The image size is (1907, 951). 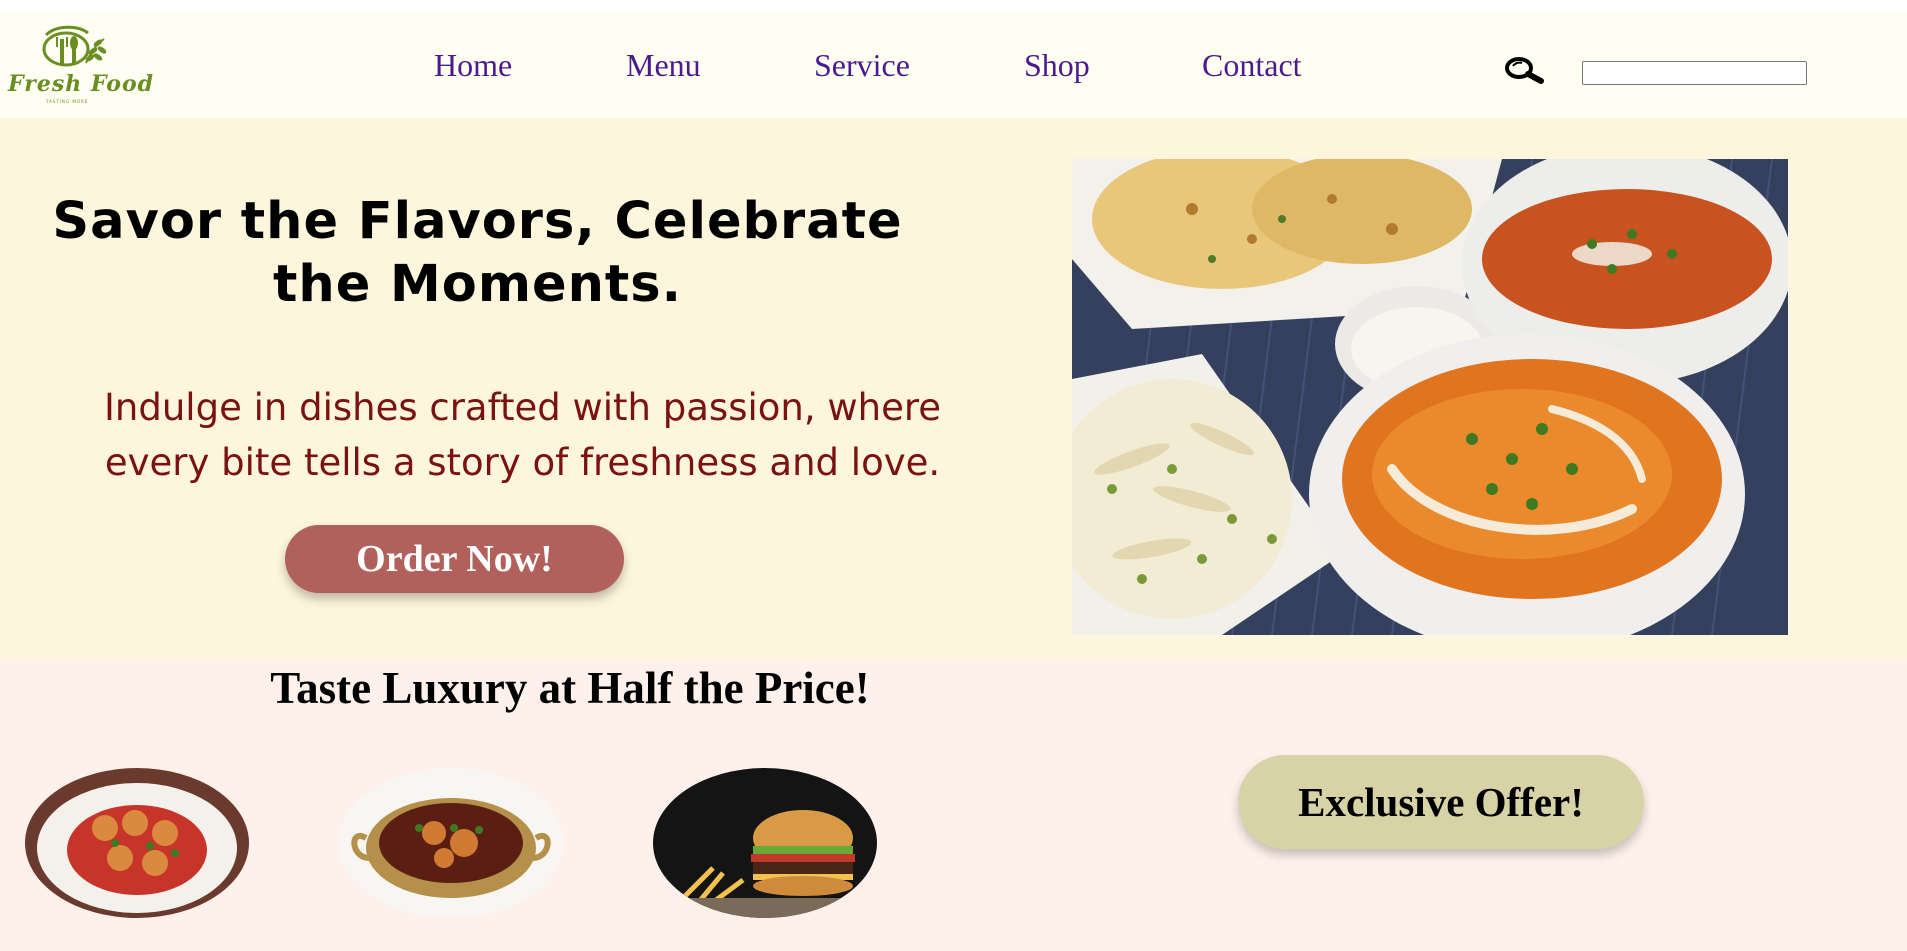 I want to click on search-icon, so click(x=1525, y=71).